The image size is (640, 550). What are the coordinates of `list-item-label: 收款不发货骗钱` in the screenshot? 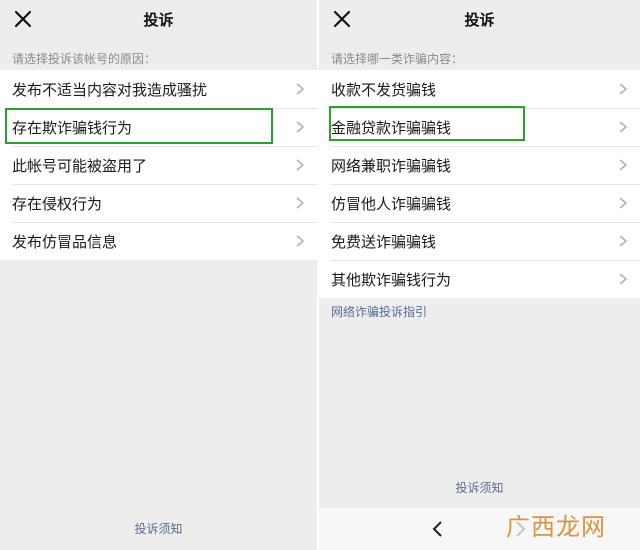 It's located at (384, 89).